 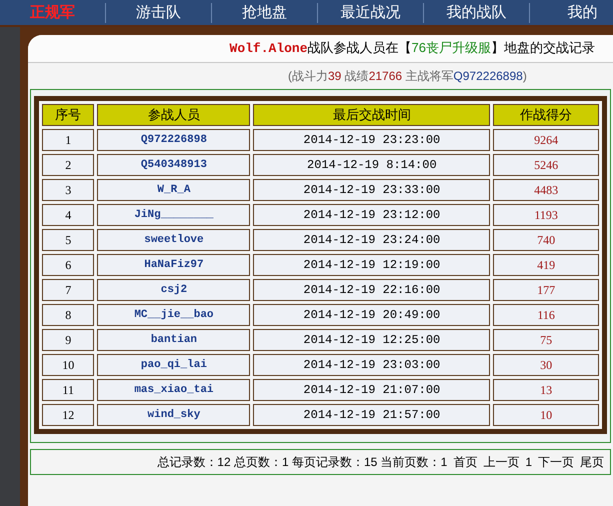 I want to click on player-name-cell: pao_qi_lai, so click(x=173, y=365).